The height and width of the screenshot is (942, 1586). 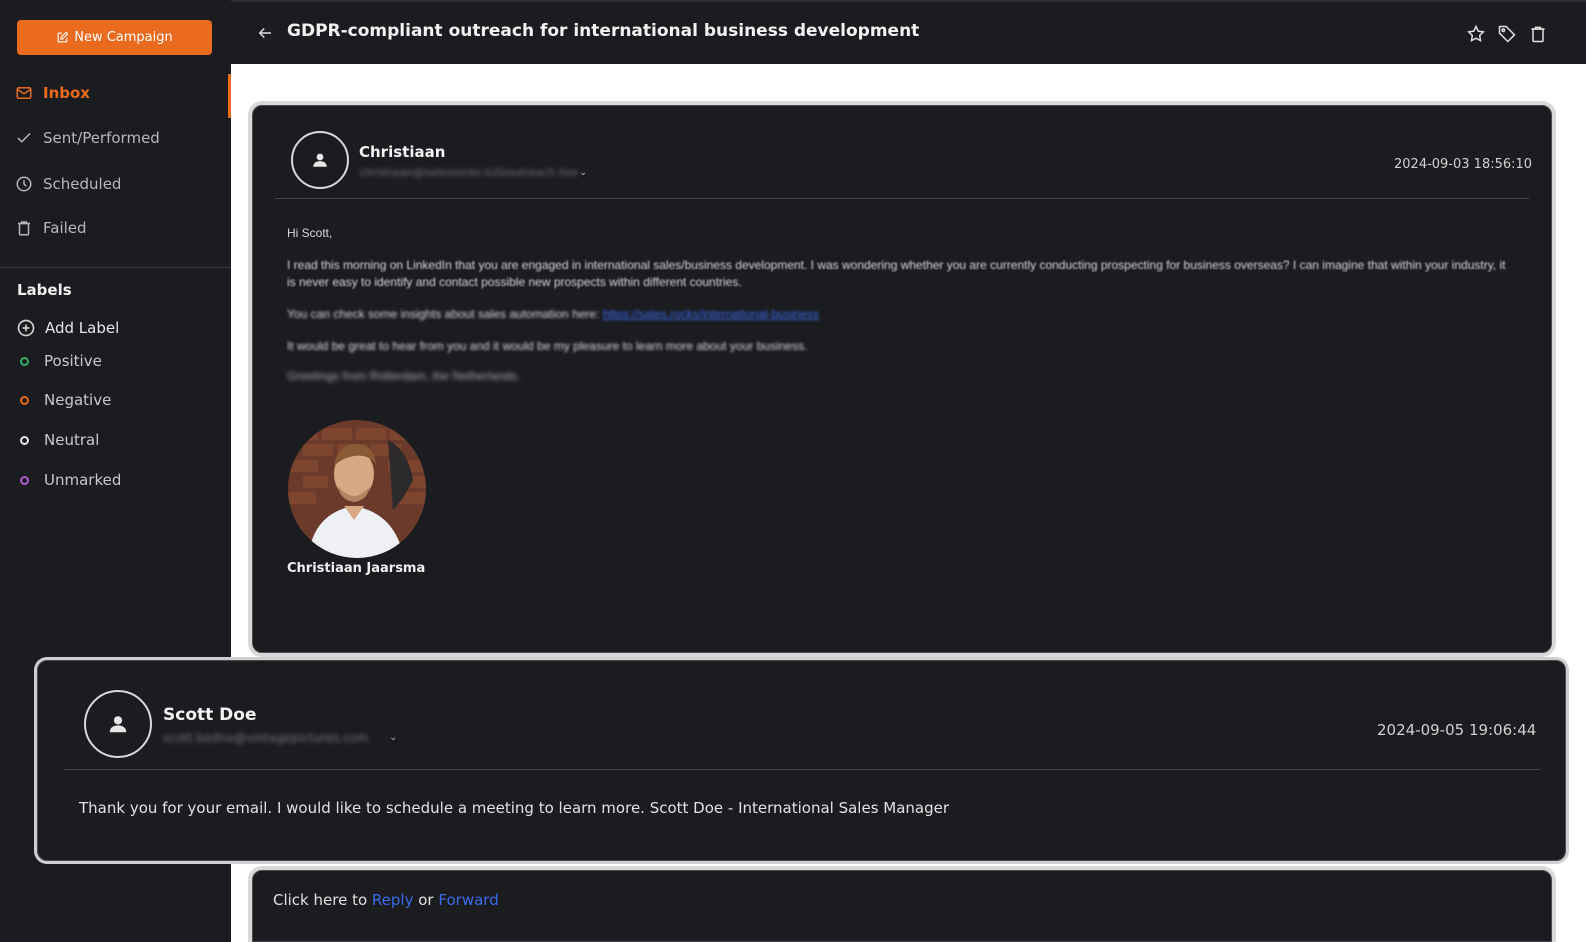 I want to click on sender-email: christiaan@salesrocks-b2boutreach.live, so click(x=468, y=172).